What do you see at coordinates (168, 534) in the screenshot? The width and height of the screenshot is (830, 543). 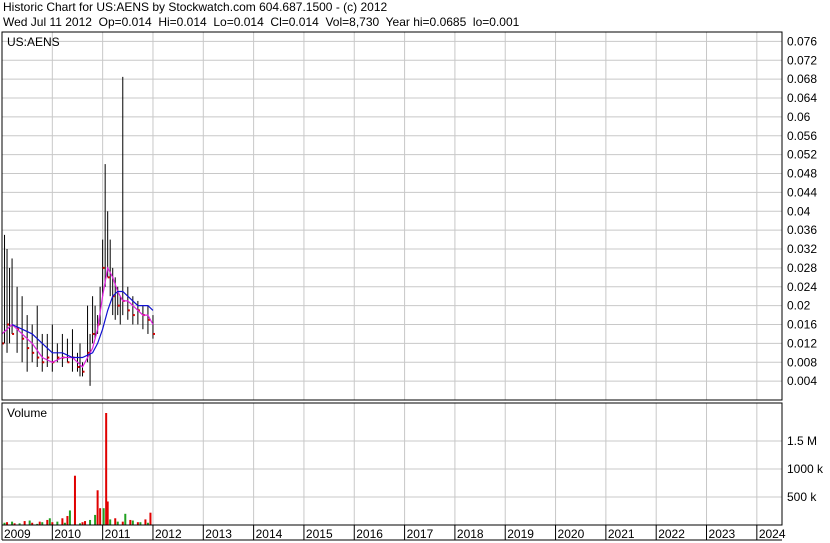 I see `x-tick-label: 2012` at bounding box center [168, 534].